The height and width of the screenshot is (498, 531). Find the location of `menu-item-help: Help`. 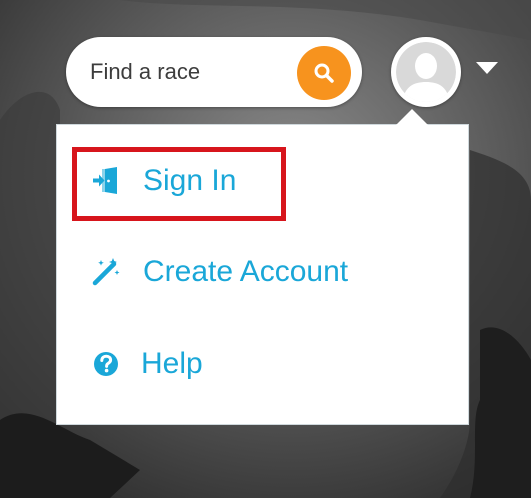

menu-item-help: Help is located at coordinates (147, 364).